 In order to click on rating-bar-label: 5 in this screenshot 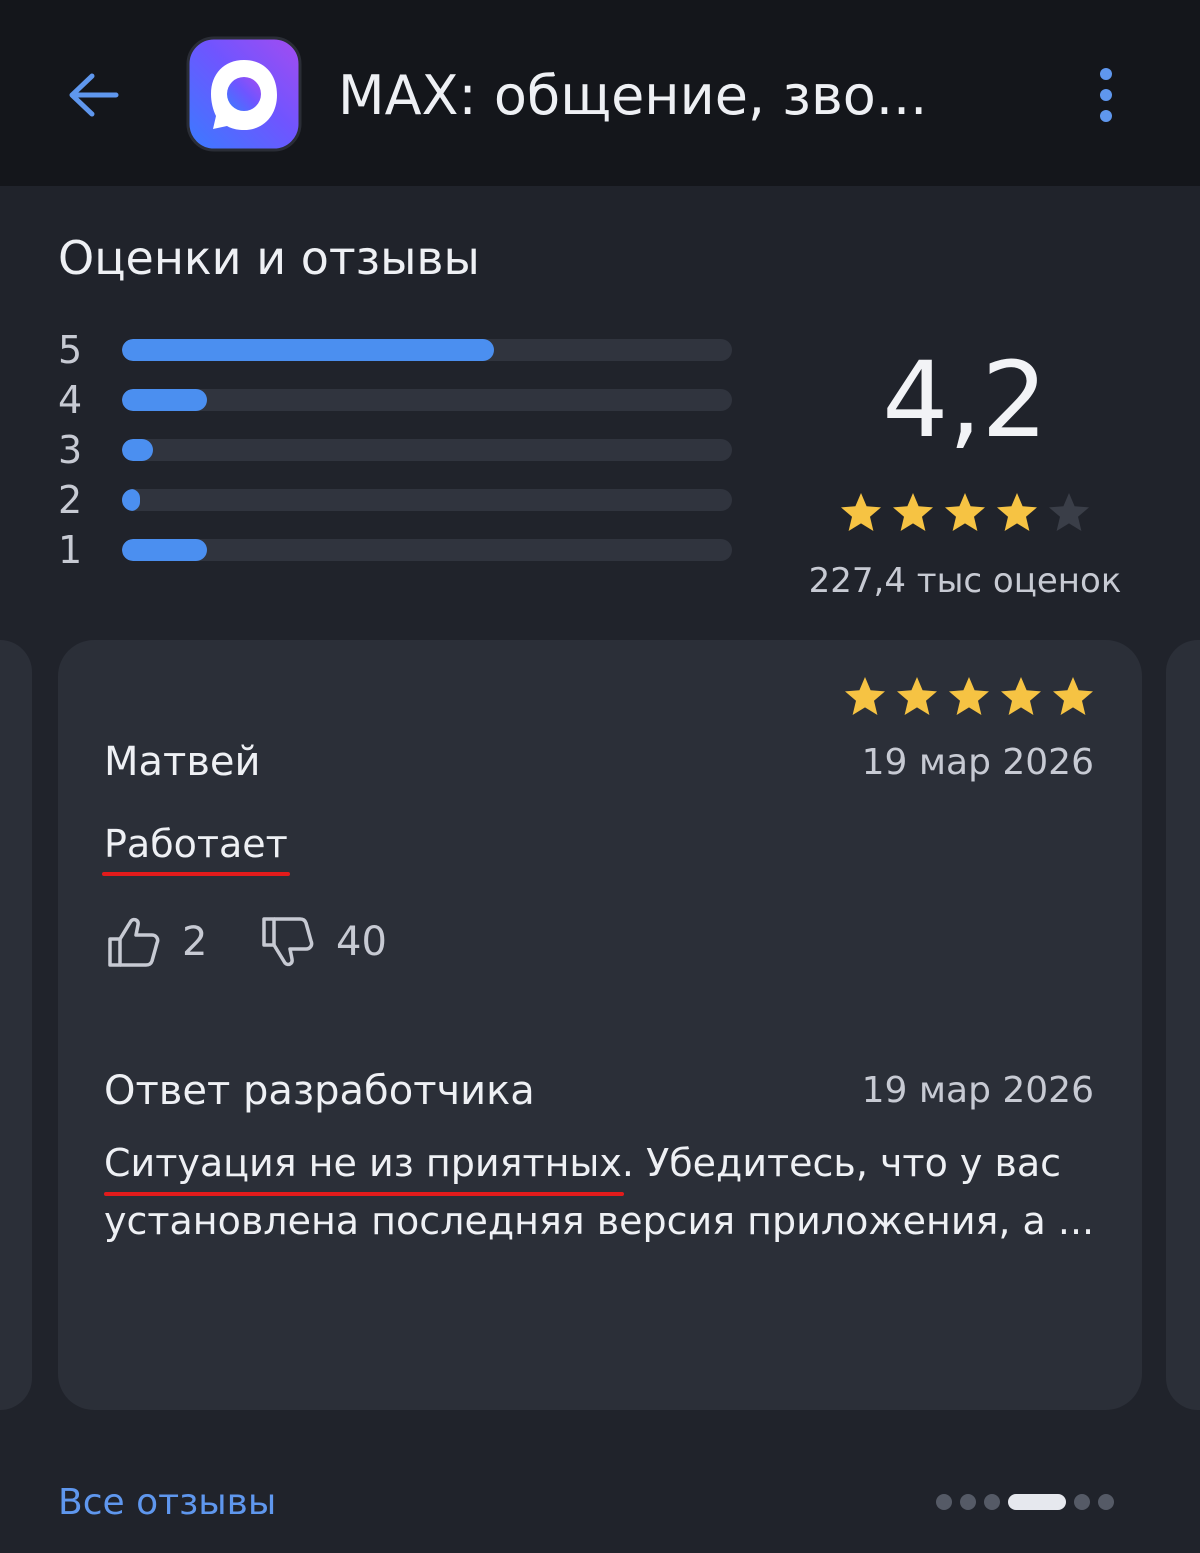, I will do `click(70, 350)`.